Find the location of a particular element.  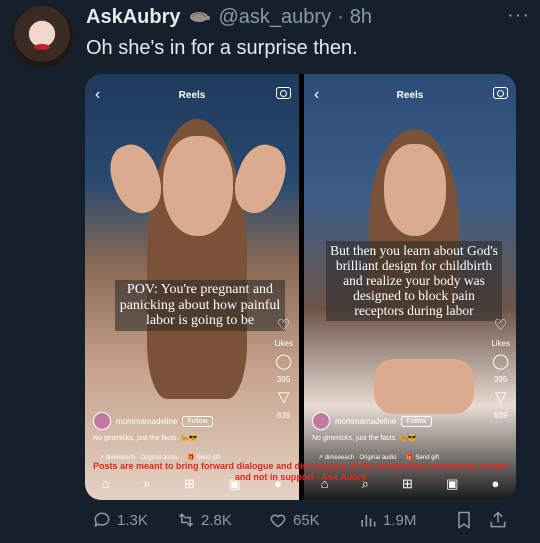

armadillo-emoji-icon is located at coordinates (200, 17).